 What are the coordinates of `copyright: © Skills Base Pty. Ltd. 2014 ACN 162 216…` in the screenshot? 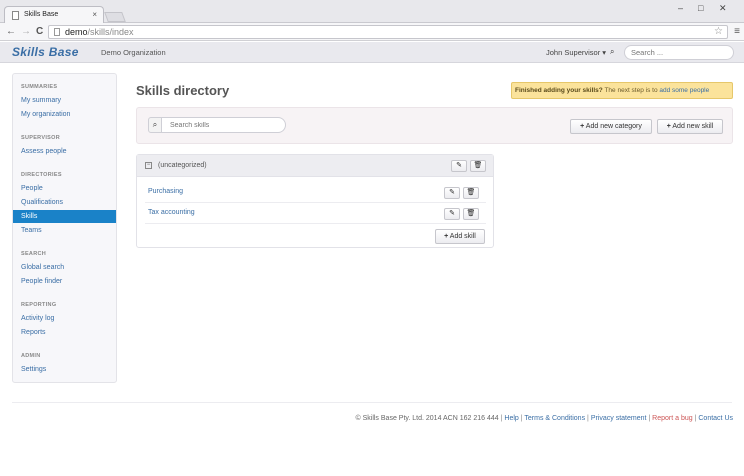 It's located at (427, 418).